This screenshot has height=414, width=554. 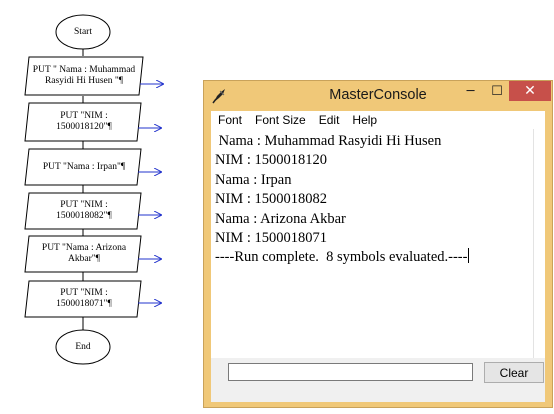 I want to click on io-label-3: PUT "Nama : Irpan"¶, so click(x=84, y=166).